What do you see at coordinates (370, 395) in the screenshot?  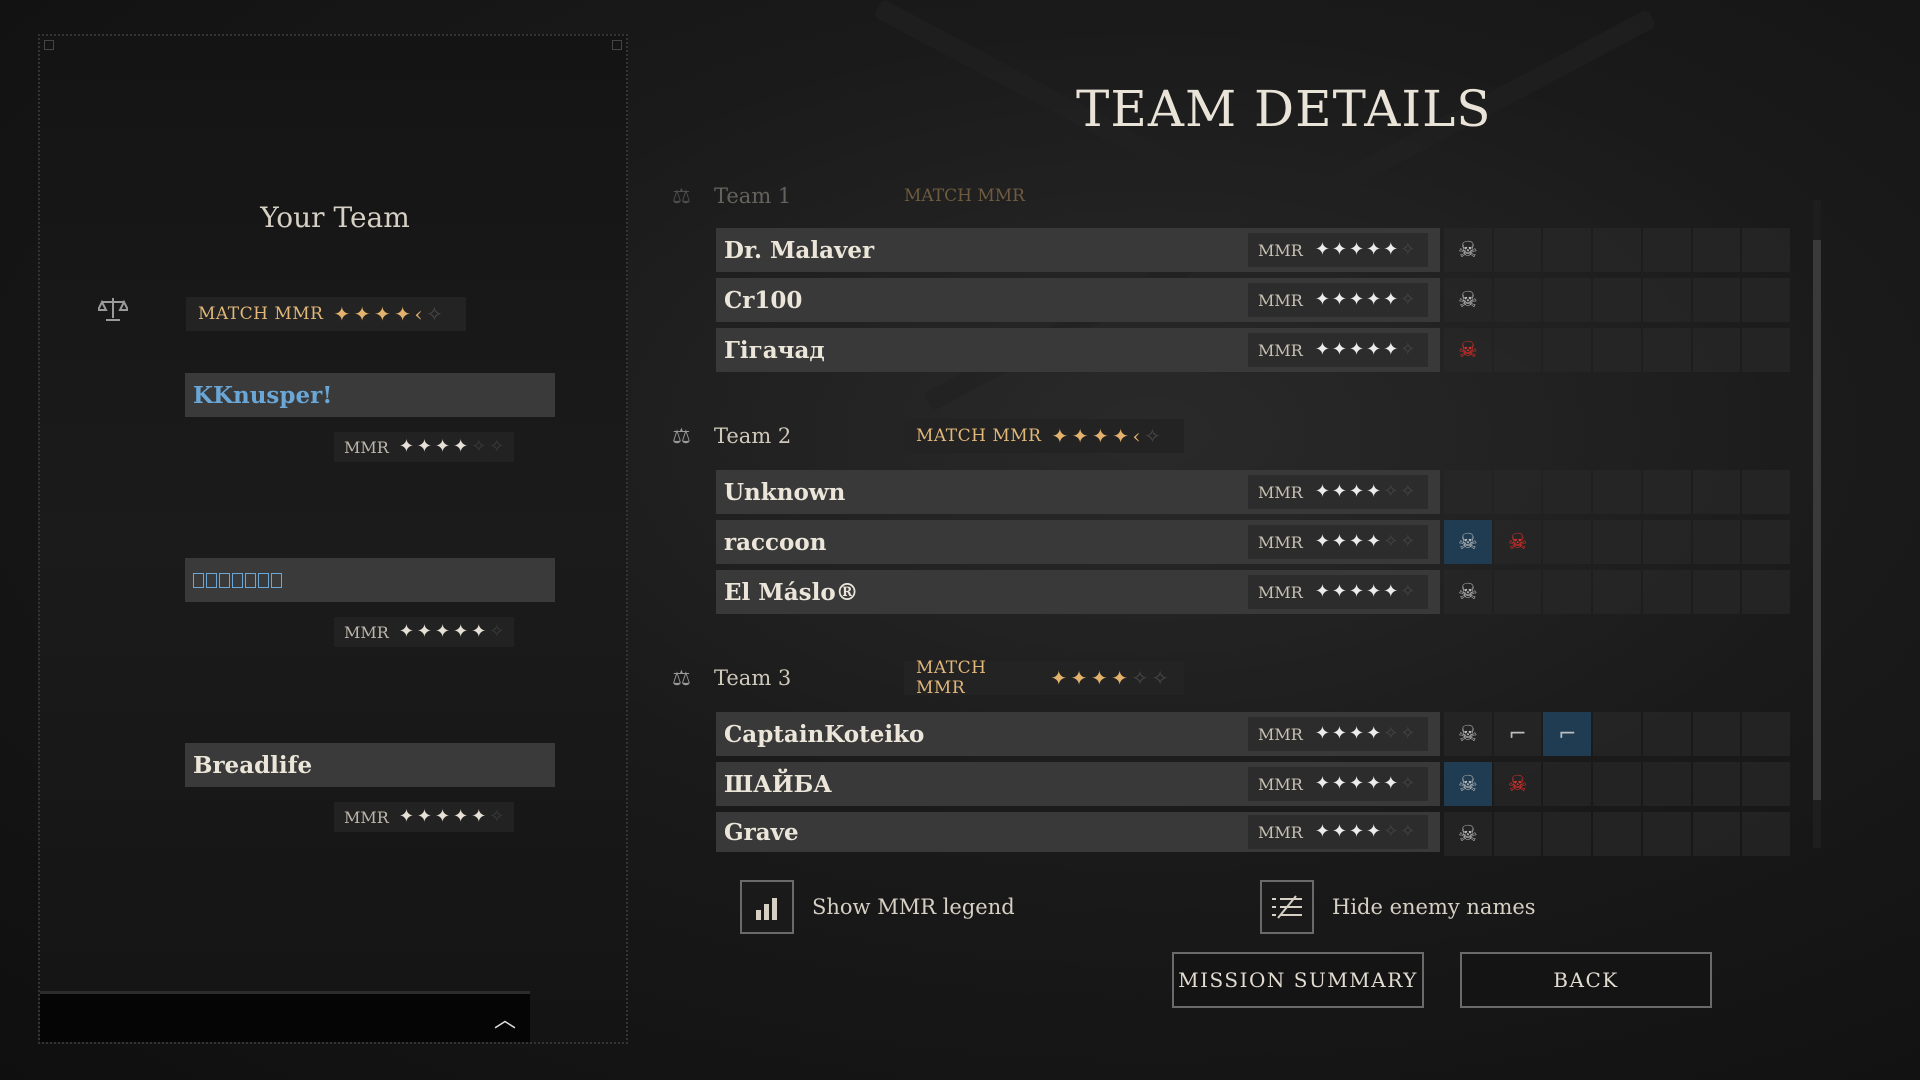 I see `your-player-1-name: KKnusper!` at bounding box center [370, 395].